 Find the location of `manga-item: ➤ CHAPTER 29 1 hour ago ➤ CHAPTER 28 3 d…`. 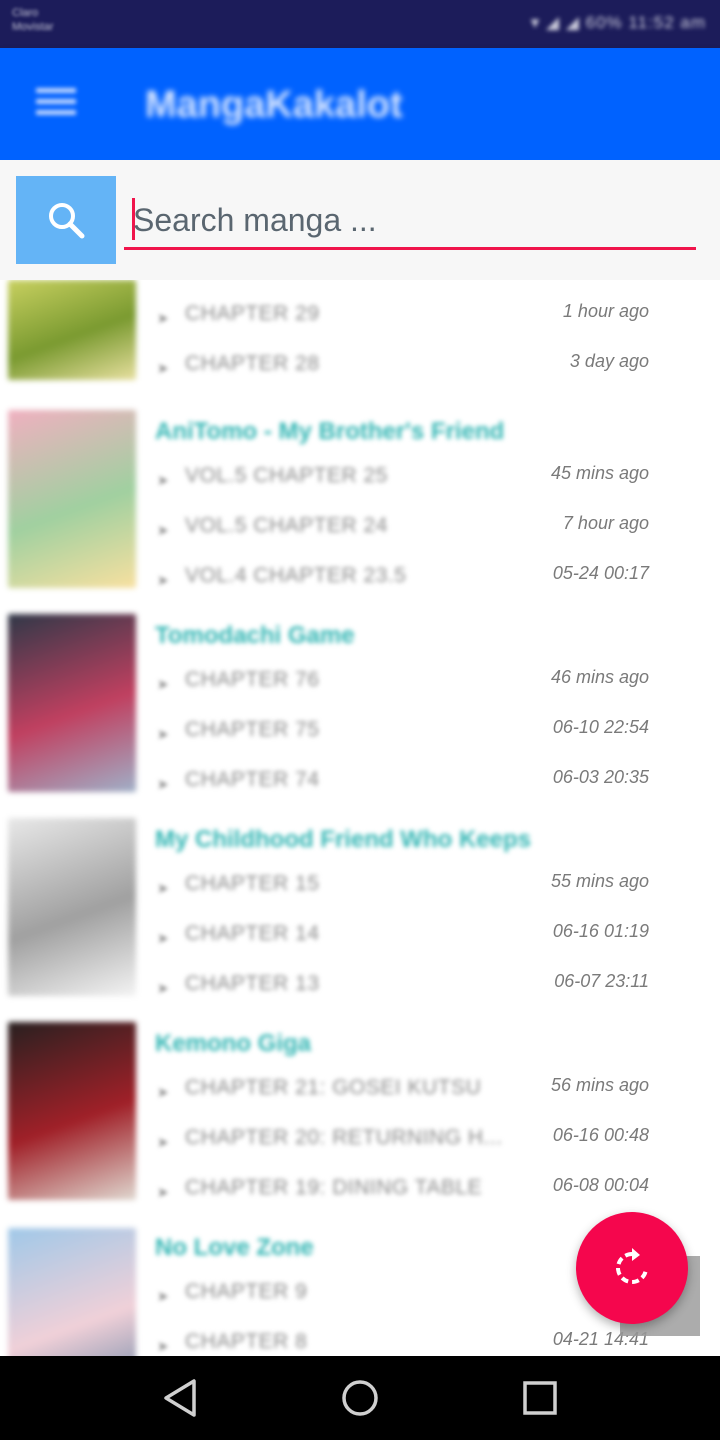

manga-item: ➤ CHAPTER 29 1 hour ago ➤ CHAPTER 28 3 d… is located at coordinates (360, 335).